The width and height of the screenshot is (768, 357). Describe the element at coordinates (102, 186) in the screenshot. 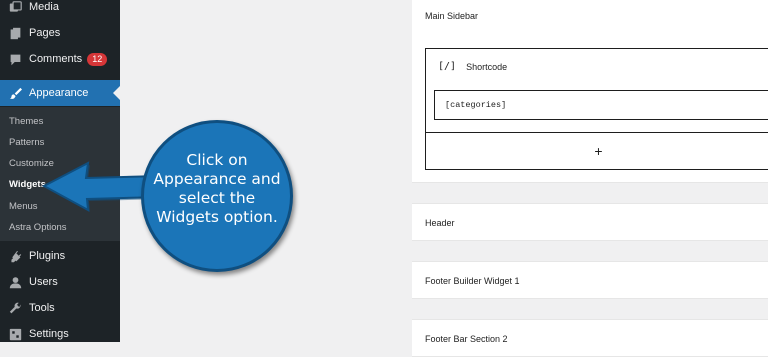

I see `callout-arrow-icon` at that location.